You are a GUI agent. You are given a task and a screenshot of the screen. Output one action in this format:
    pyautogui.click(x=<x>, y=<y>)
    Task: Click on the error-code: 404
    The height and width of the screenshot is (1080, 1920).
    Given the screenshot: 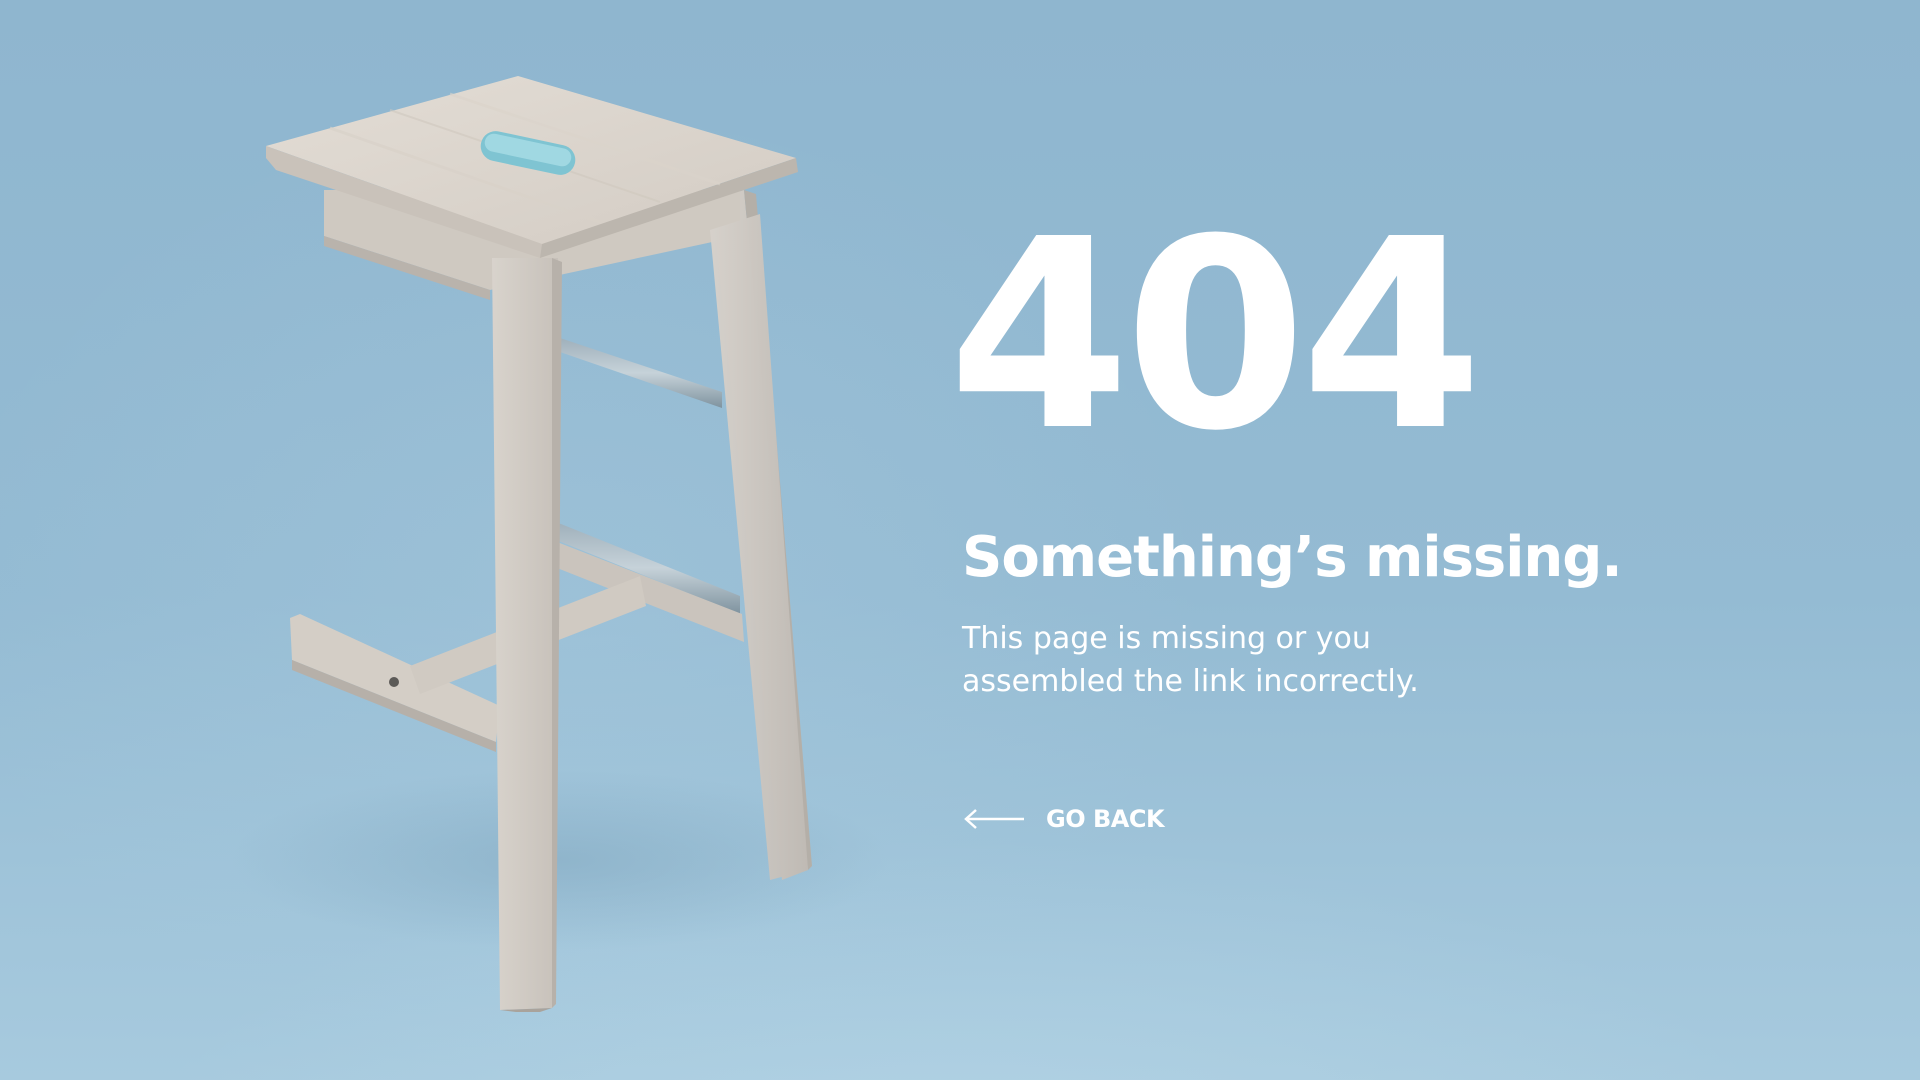 What is the action you would take?
    pyautogui.click(x=1215, y=335)
    